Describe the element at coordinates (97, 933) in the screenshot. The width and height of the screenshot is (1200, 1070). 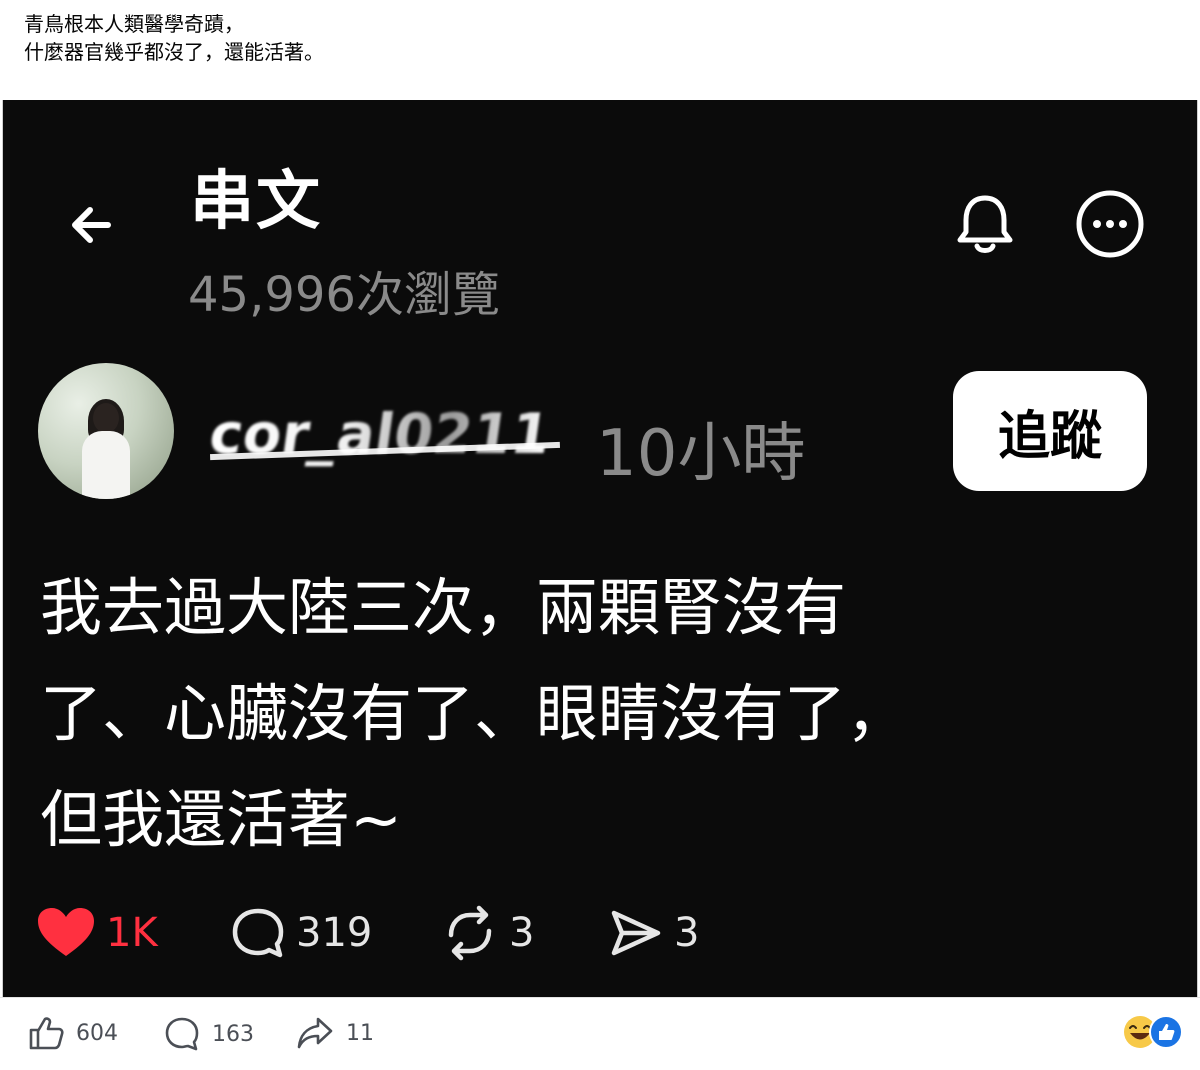
I see `like-button: 1K` at that location.